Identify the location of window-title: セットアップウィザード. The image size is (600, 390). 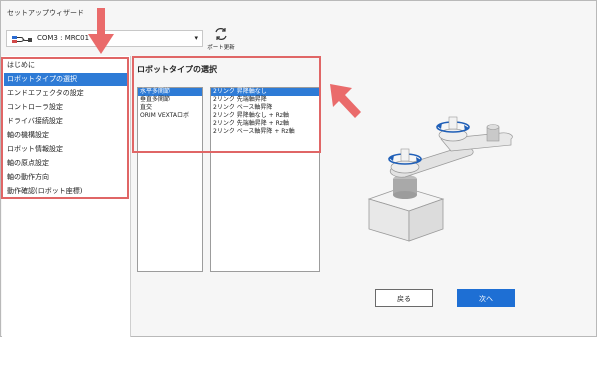
(45, 13).